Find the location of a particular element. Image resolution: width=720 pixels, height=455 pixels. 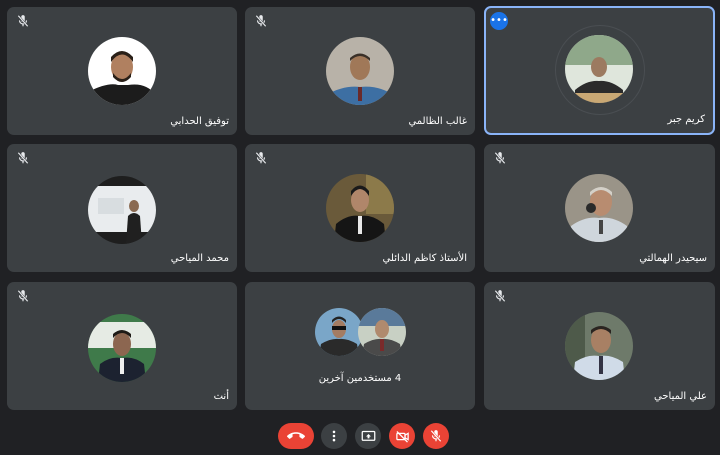

end-call-button is located at coordinates (296, 436).